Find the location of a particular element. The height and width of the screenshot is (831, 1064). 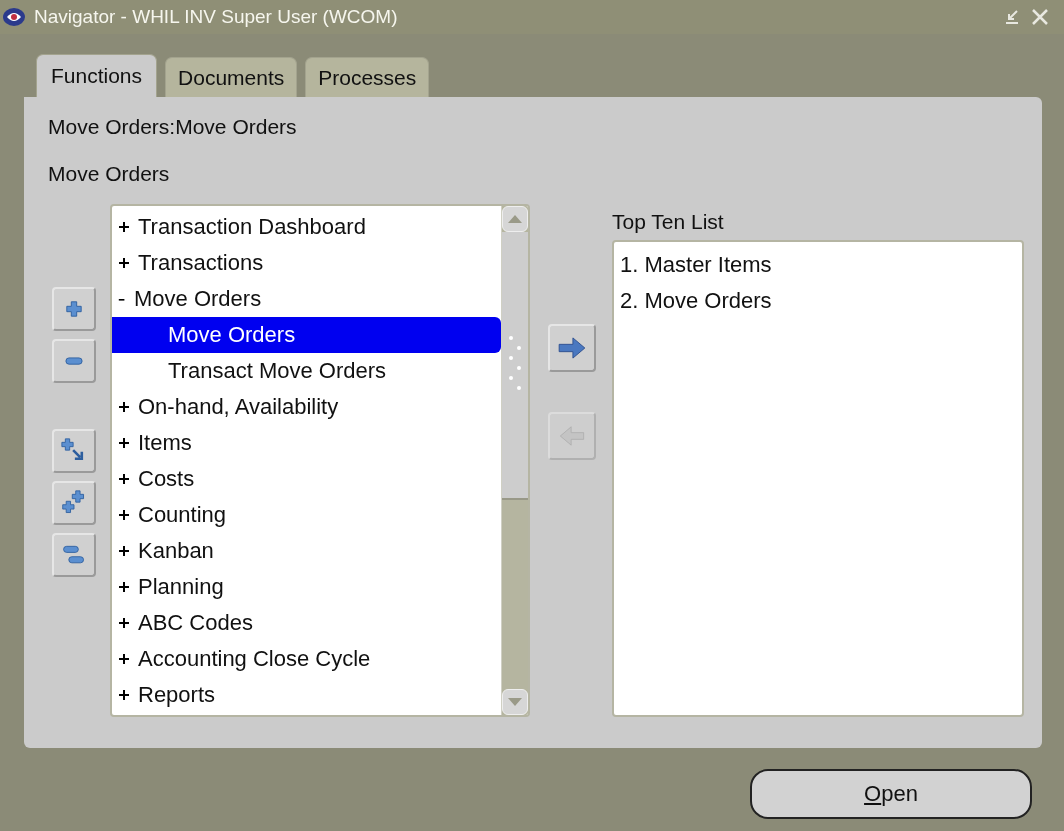

right-arrow-icon is located at coordinates (572, 348).